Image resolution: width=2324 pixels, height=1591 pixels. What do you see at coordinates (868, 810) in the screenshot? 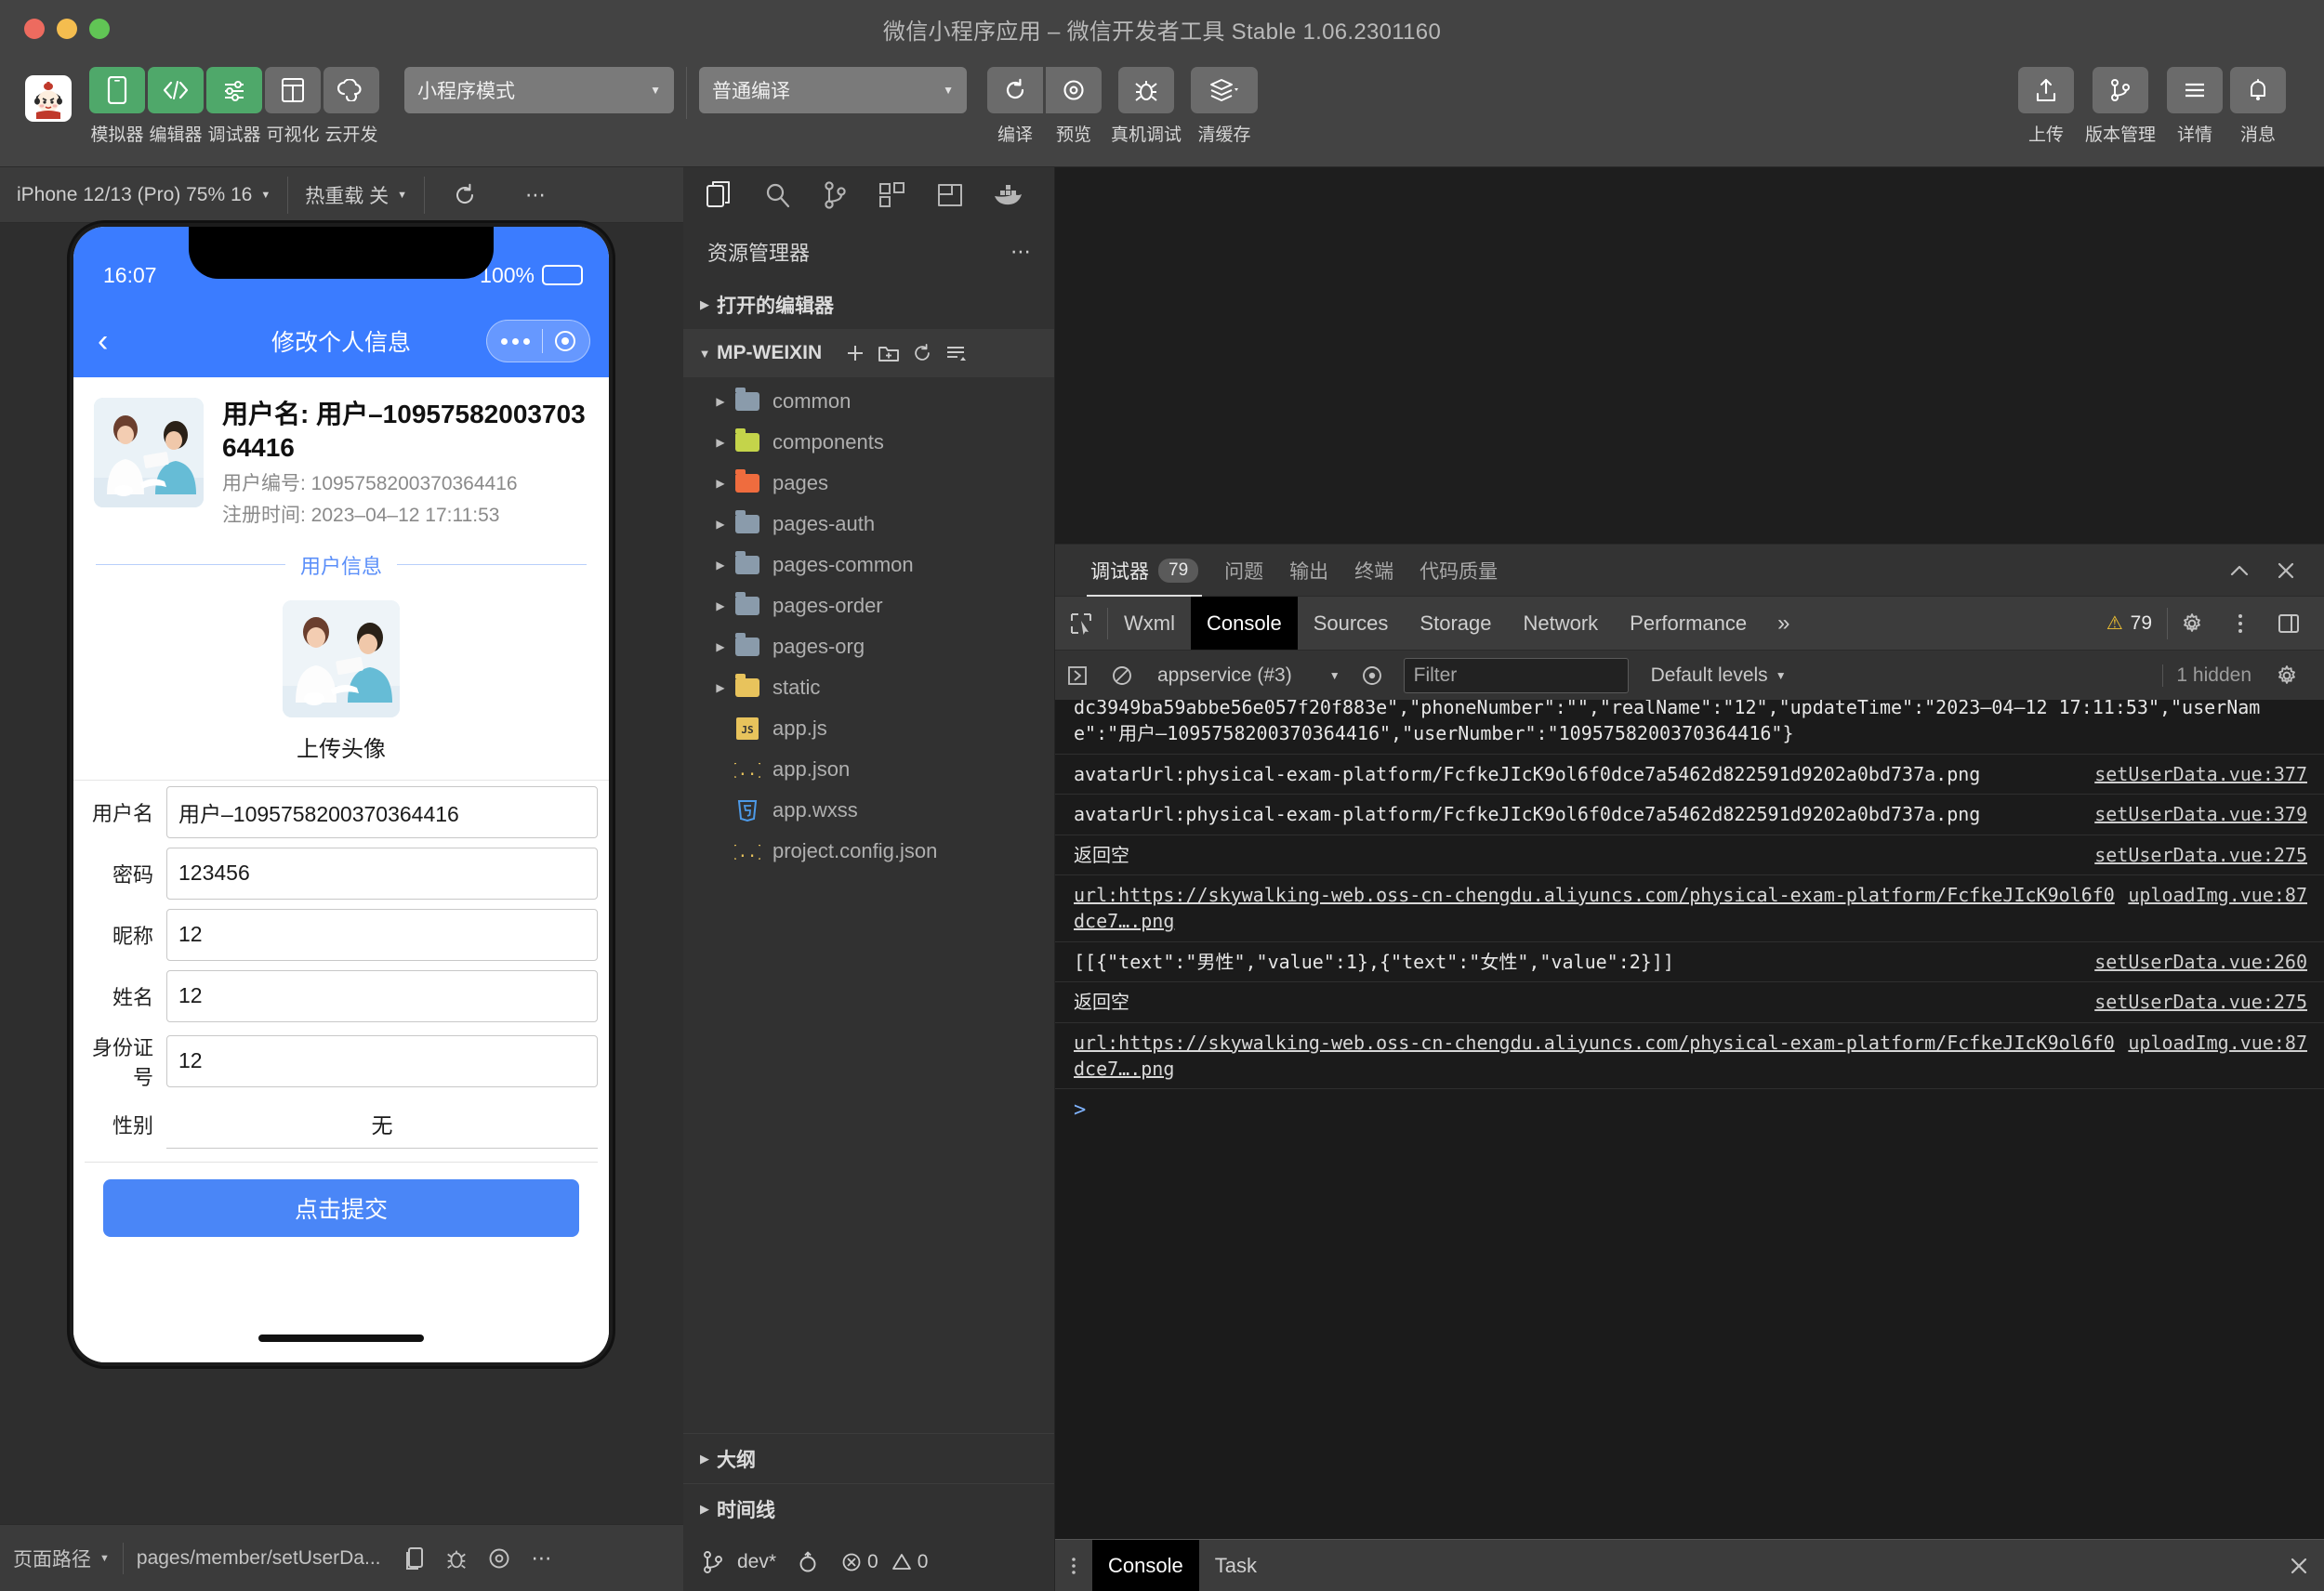
I see `tree-item-app-wxss: app.wxss` at bounding box center [868, 810].